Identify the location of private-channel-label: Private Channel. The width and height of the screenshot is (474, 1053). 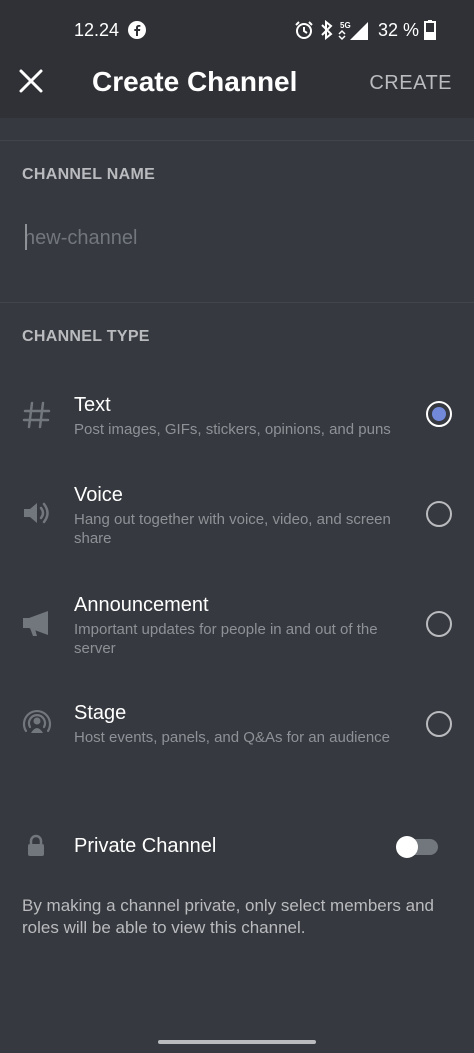
(145, 846).